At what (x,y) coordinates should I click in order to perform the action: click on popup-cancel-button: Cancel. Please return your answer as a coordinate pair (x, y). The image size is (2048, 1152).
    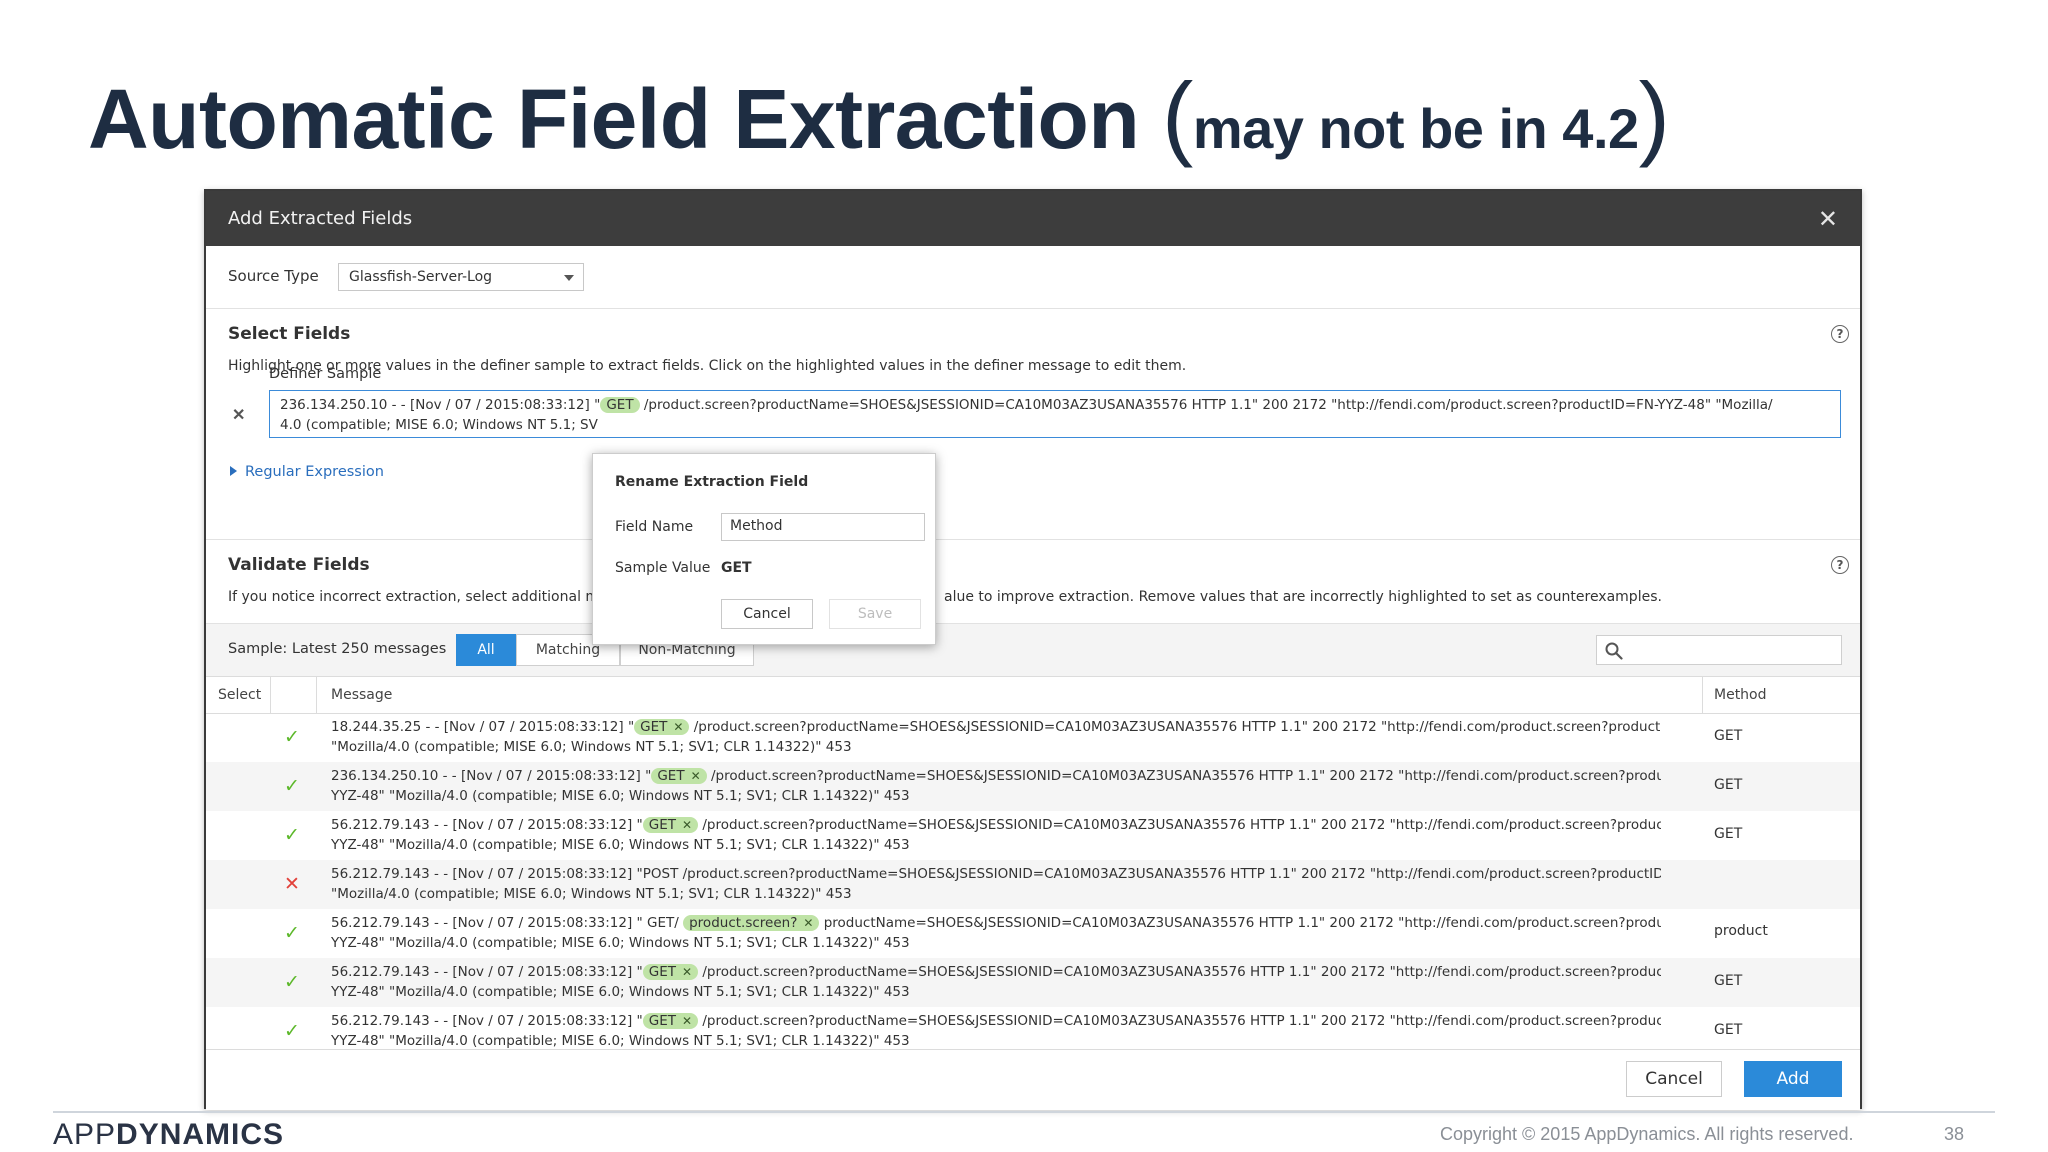
    Looking at the image, I should click on (767, 614).